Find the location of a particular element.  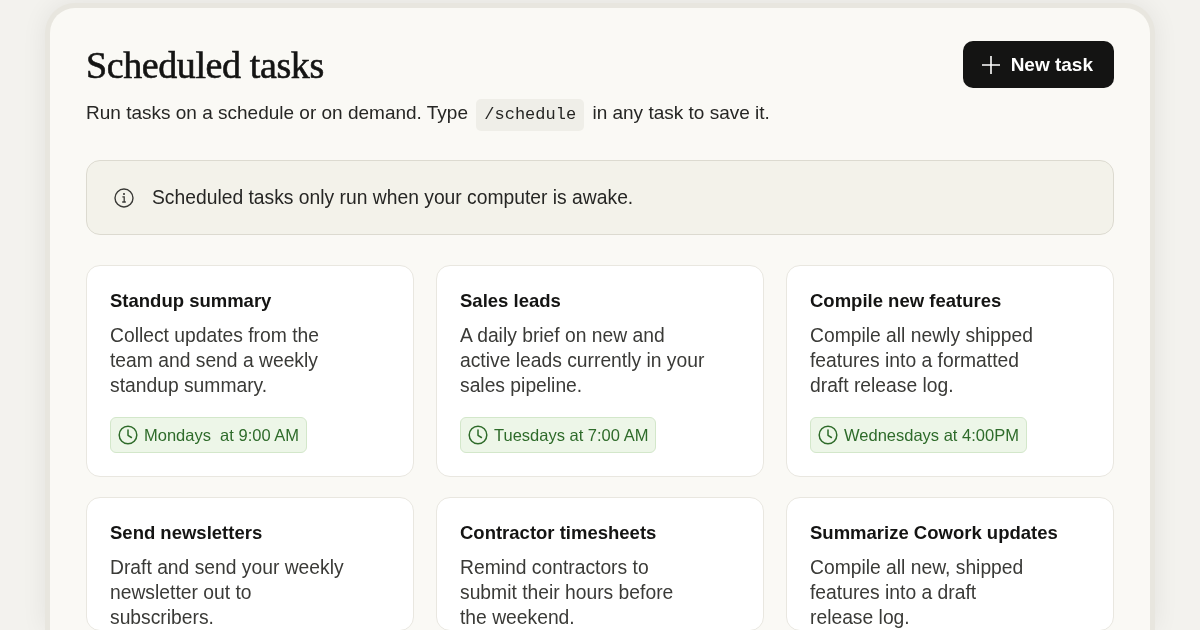

task-card: Send newsletters Draft and send your weekly newsletter out to subscribers. is located at coordinates (250, 563).